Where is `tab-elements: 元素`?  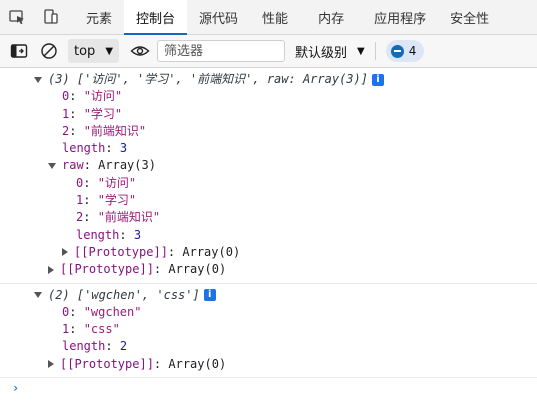 tab-elements: 元素 is located at coordinates (99, 17).